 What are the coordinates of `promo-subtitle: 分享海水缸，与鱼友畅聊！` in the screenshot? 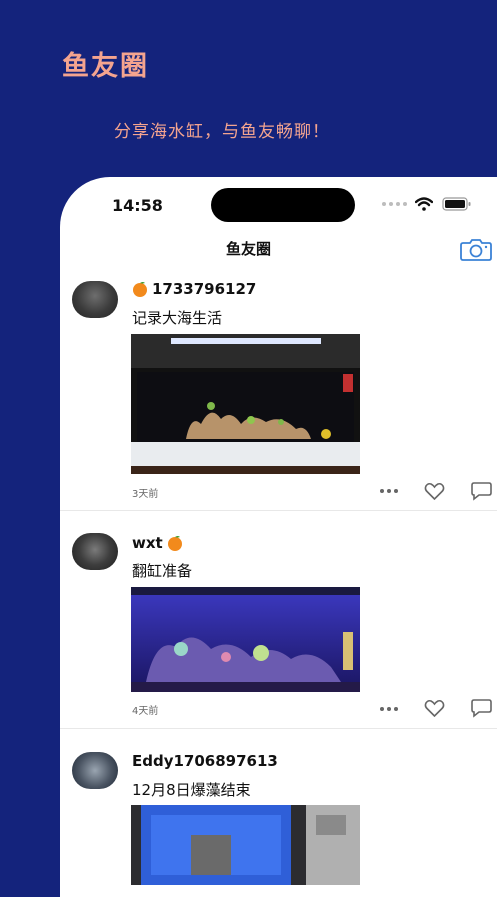 It's located at (222, 132).